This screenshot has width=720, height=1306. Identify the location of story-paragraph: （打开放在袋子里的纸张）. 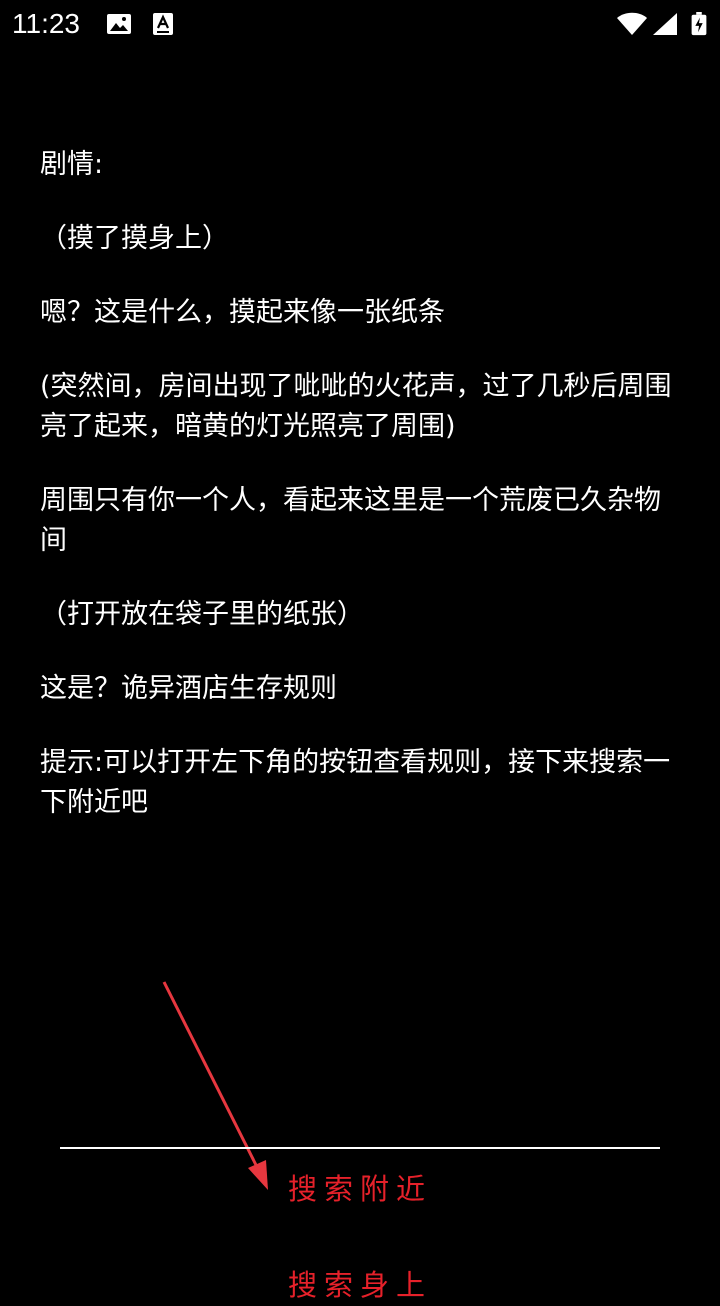
(202, 614).